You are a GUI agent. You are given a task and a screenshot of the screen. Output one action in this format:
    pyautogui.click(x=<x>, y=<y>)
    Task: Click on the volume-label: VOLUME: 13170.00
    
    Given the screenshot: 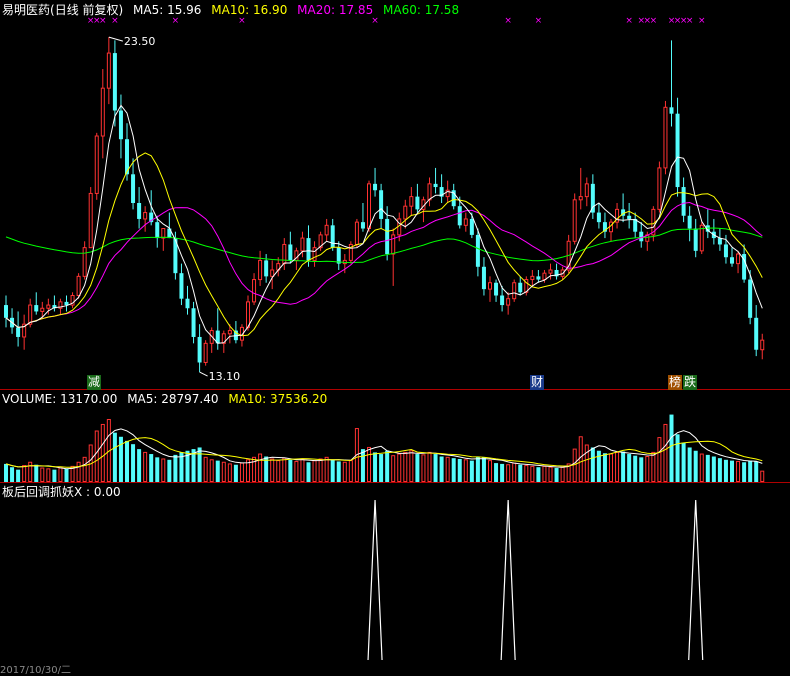 What is the action you would take?
    pyautogui.click(x=60, y=399)
    